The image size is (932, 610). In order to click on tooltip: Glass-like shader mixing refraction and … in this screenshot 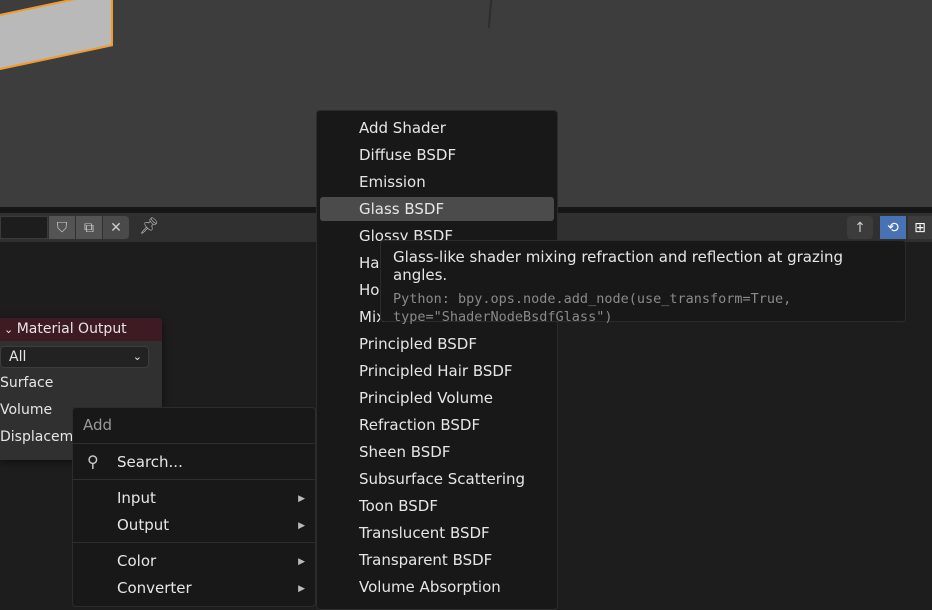, I will do `click(643, 282)`.